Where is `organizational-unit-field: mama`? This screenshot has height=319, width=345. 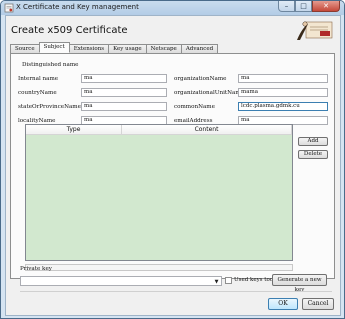
organizational-unit-field: mama is located at coordinates (283, 92).